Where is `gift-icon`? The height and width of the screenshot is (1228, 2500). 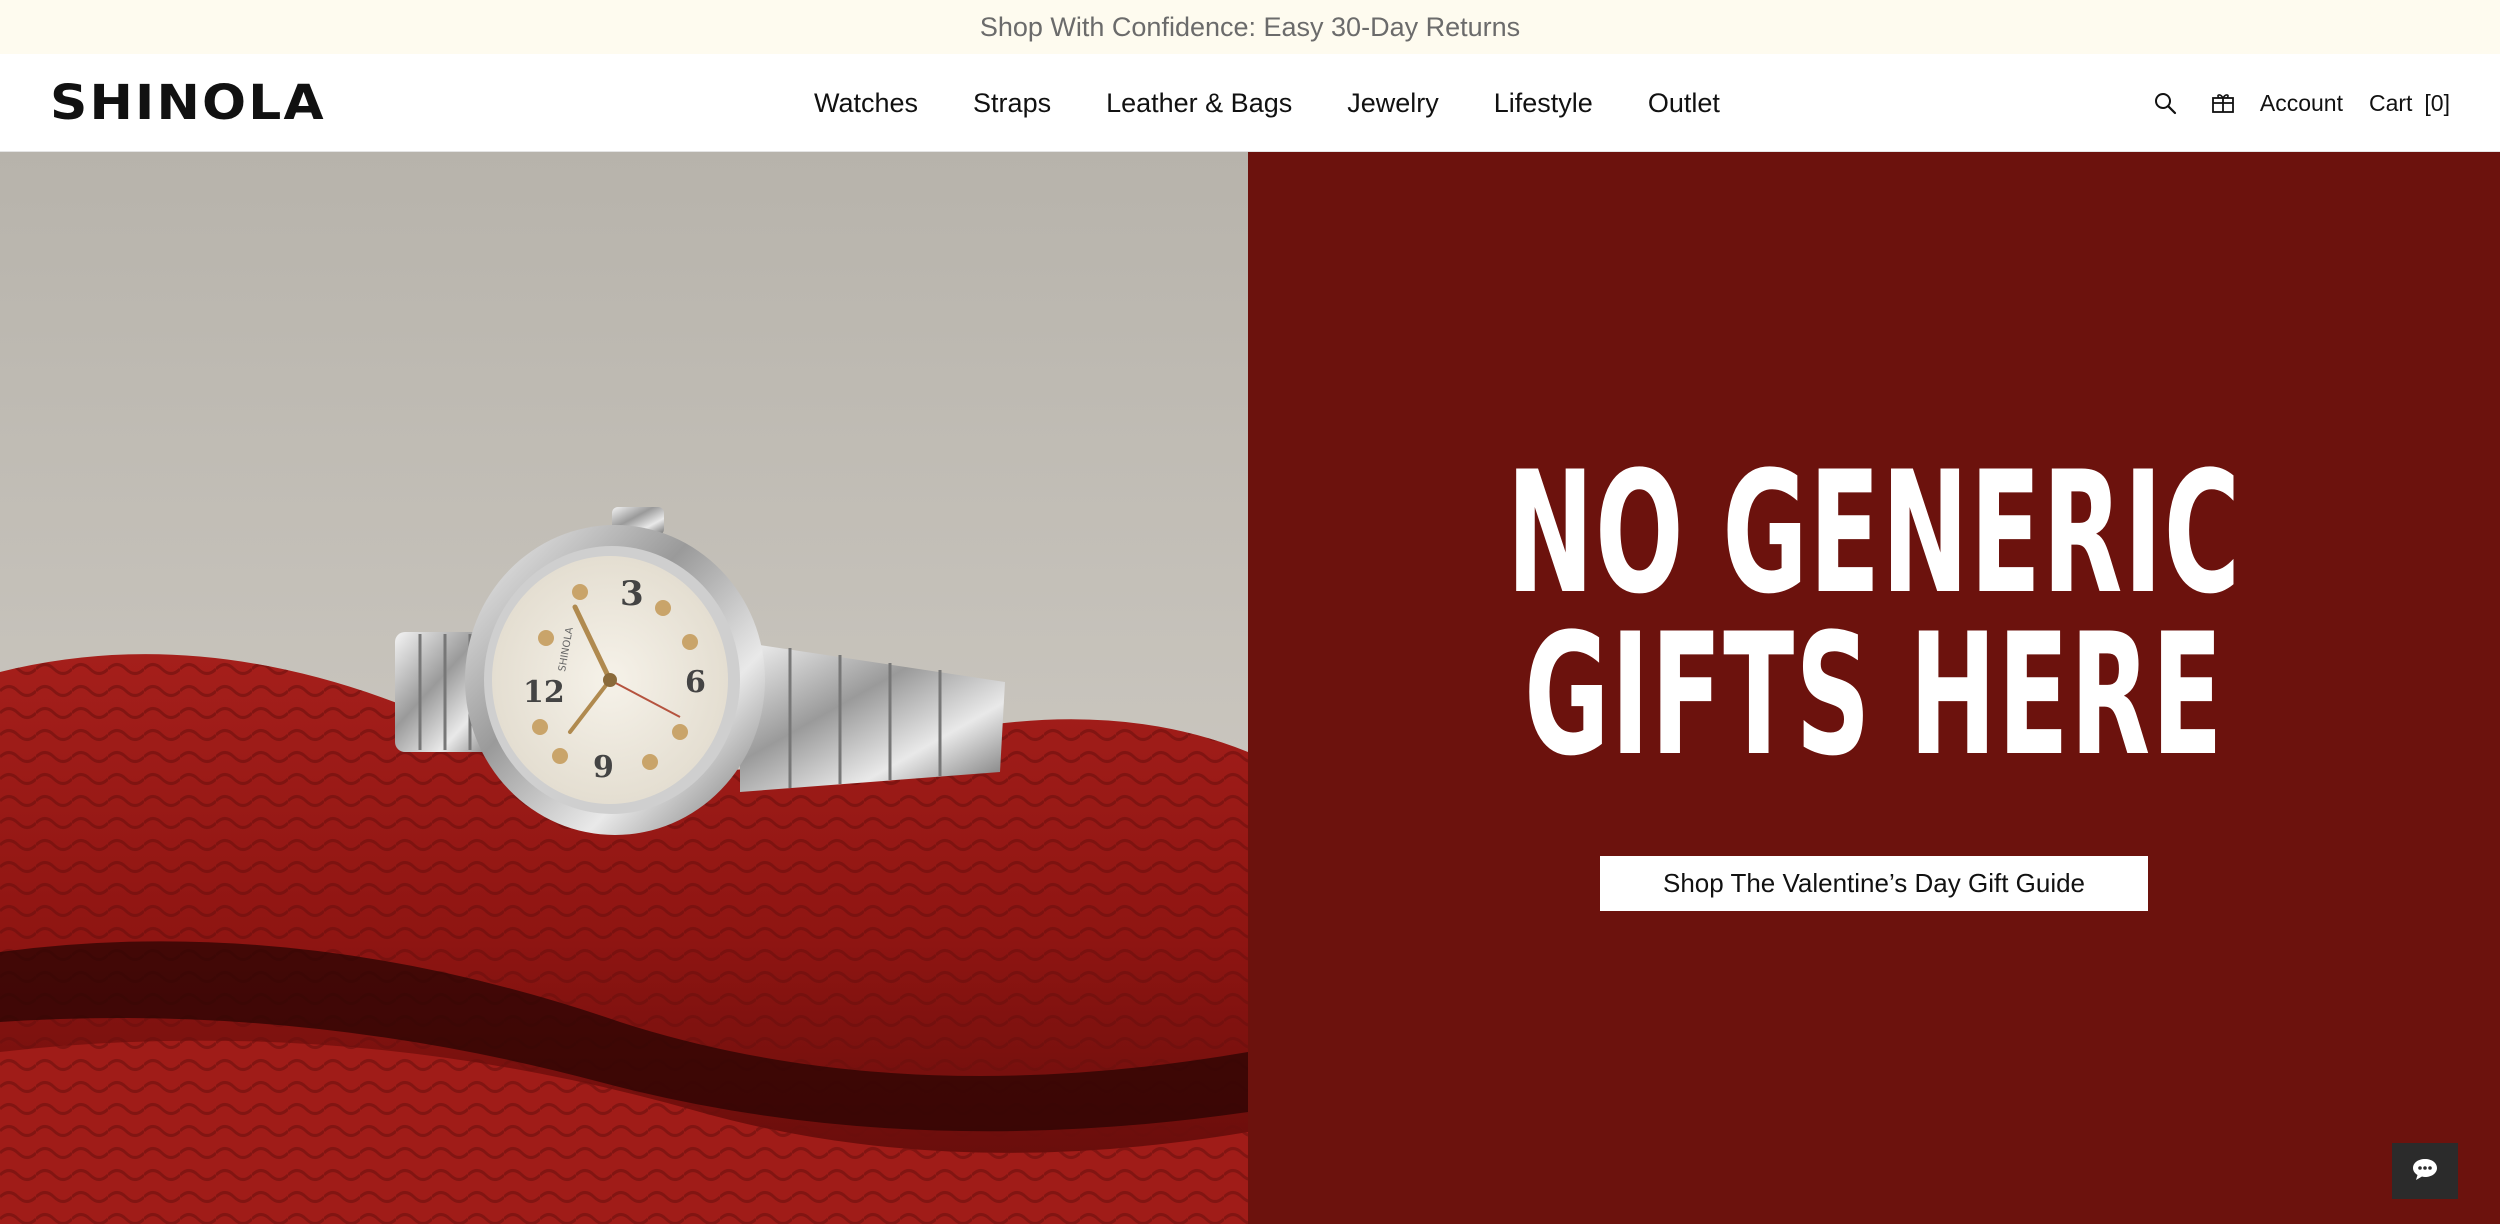 gift-icon is located at coordinates (2223, 103).